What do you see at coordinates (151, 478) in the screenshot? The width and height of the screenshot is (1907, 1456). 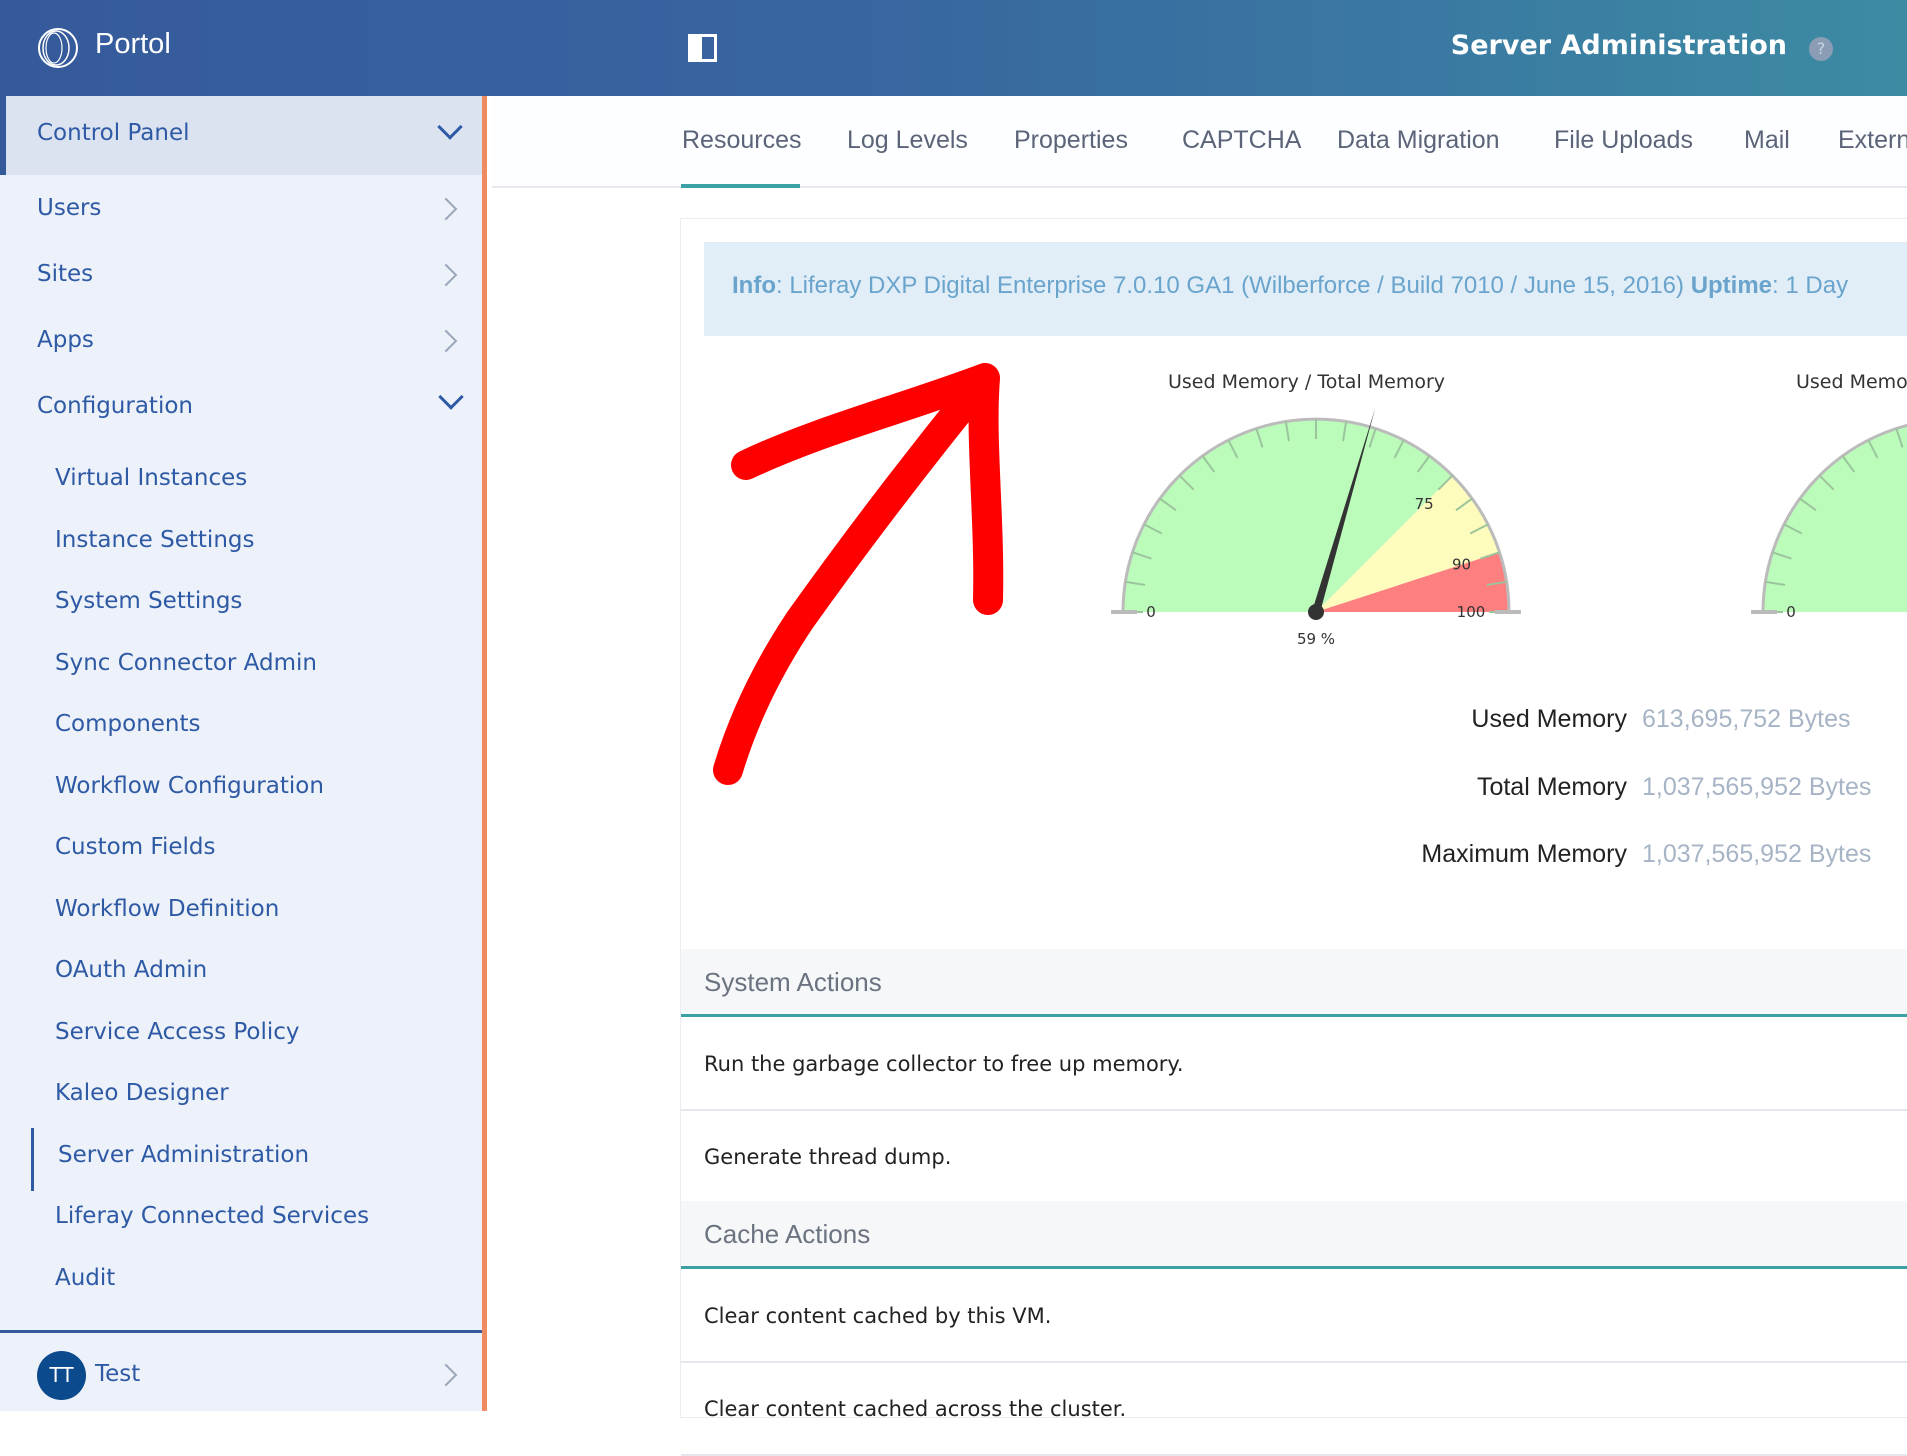 I see `sidebar-item-label: Virtual Instances` at bounding box center [151, 478].